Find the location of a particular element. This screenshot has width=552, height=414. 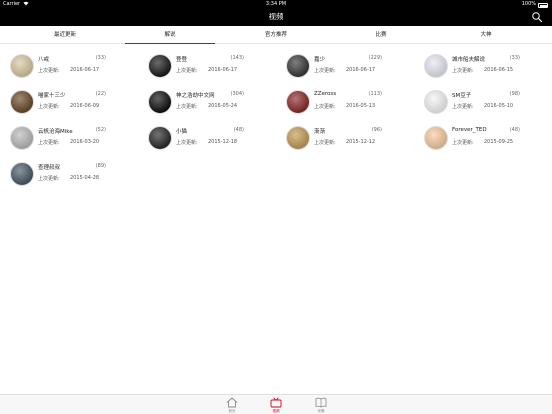

tab-recent: 最近更新 is located at coordinates (65, 35).